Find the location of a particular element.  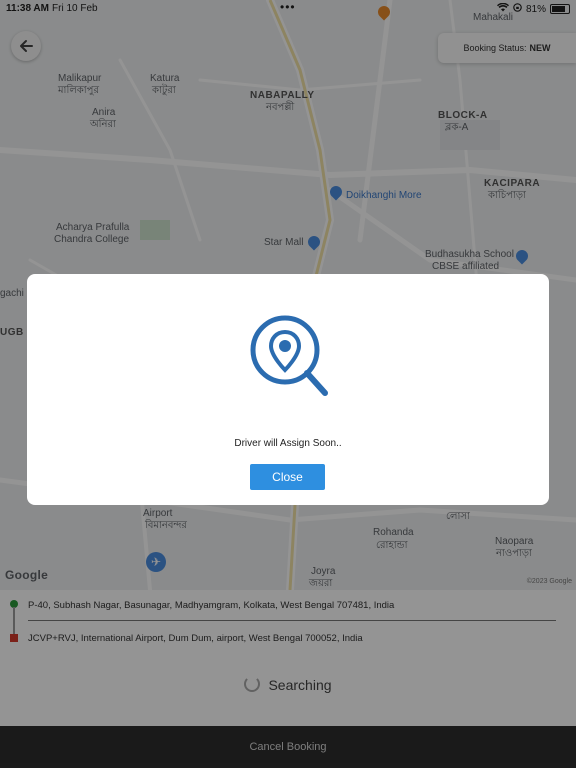

dialog-message: Driver will Assign Soon.. is located at coordinates (288, 443).